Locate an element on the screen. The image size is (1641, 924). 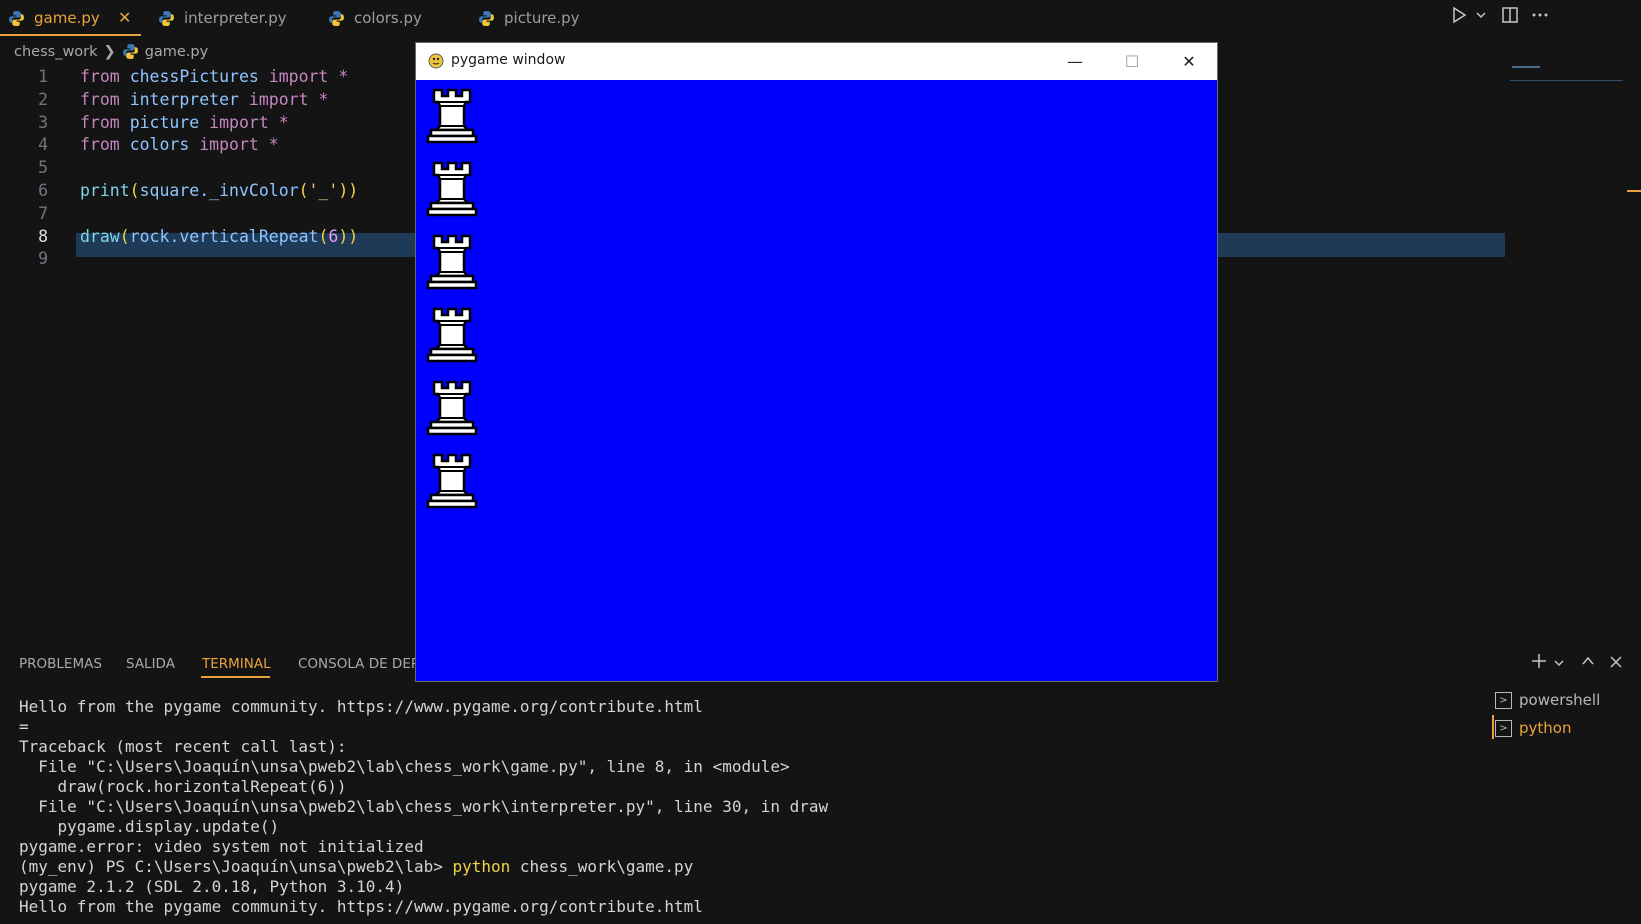
terminal-line: = is located at coordinates (24, 726).